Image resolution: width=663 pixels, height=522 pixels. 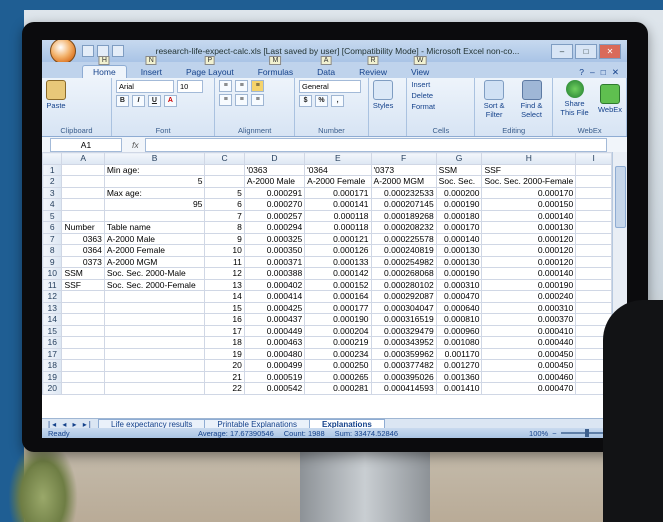 I want to click on table-cell: 0.000121, so click(x=338, y=238).